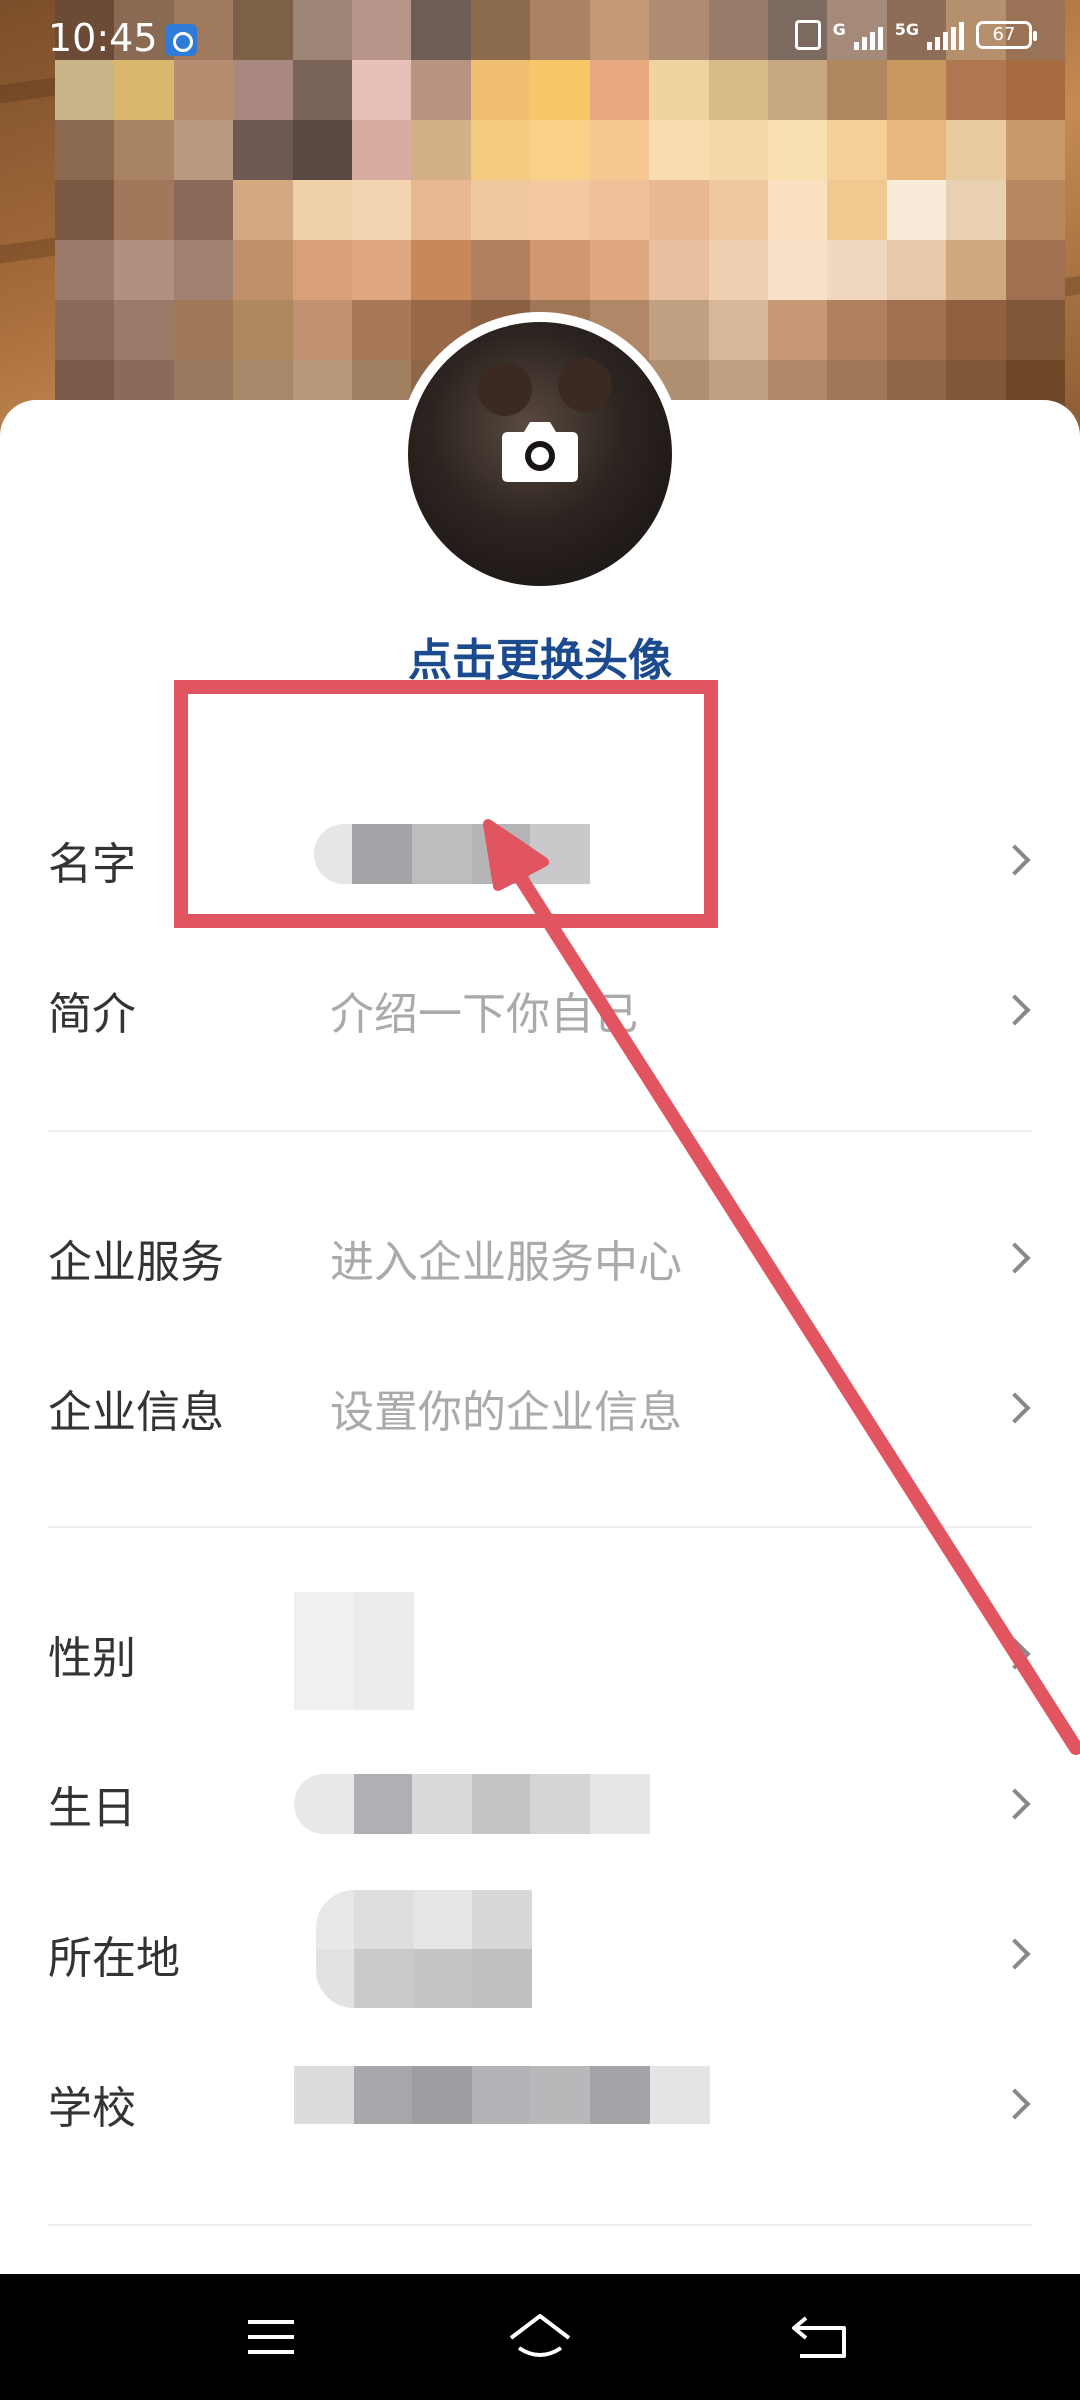  I want to click on network-type-label: G, so click(839, 29).